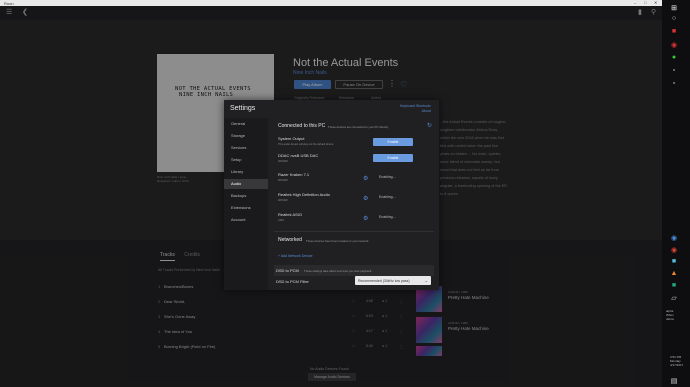 The width and height of the screenshot is (690, 387). Describe the element at coordinates (635, 2) in the screenshot. I see `minimize-button: –` at that location.